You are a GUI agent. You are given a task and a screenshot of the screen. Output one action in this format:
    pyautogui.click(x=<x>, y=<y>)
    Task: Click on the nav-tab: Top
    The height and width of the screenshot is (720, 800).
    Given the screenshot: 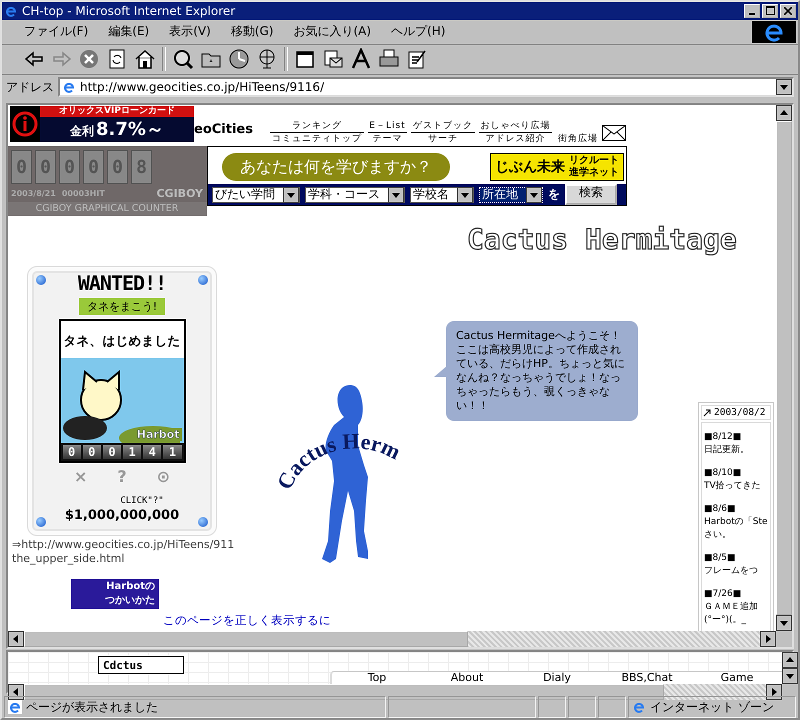 What is the action you would take?
    pyautogui.click(x=377, y=678)
    